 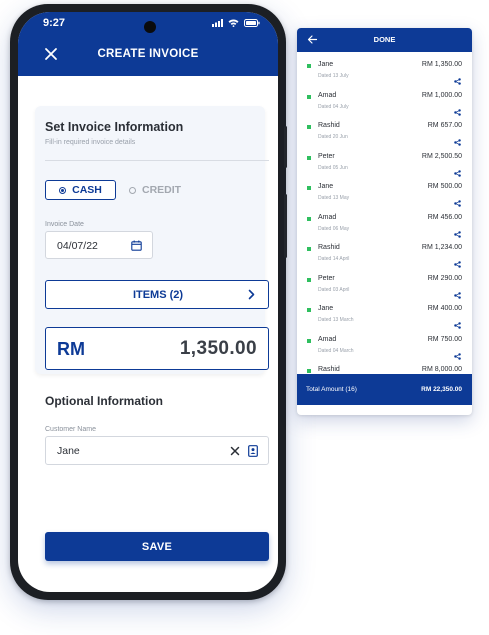 I want to click on total-amount-value: RM 22,350.00, so click(x=441, y=389).